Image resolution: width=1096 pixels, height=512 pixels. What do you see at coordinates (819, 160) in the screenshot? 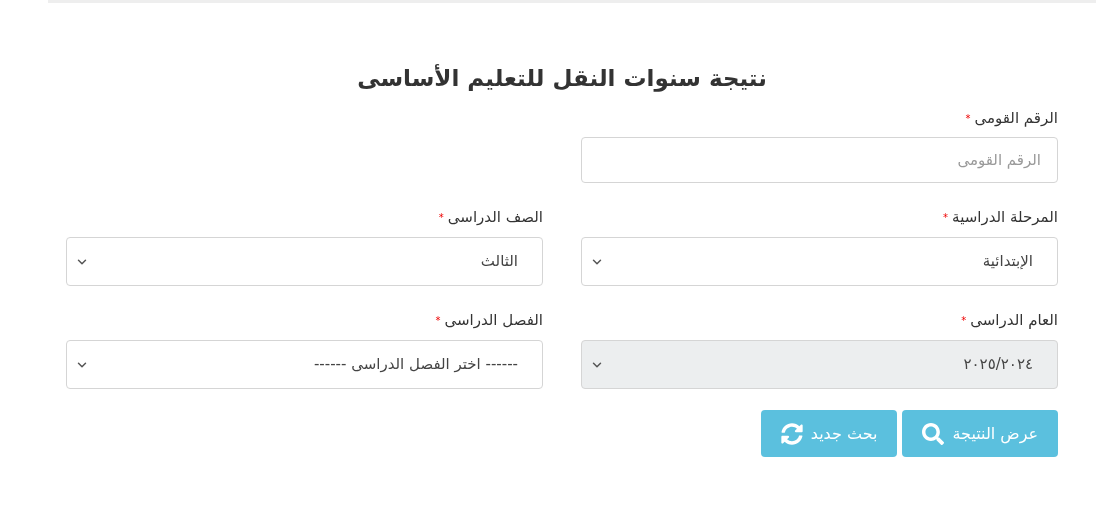
I see `input-field: الرقم القومى` at bounding box center [819, 160].